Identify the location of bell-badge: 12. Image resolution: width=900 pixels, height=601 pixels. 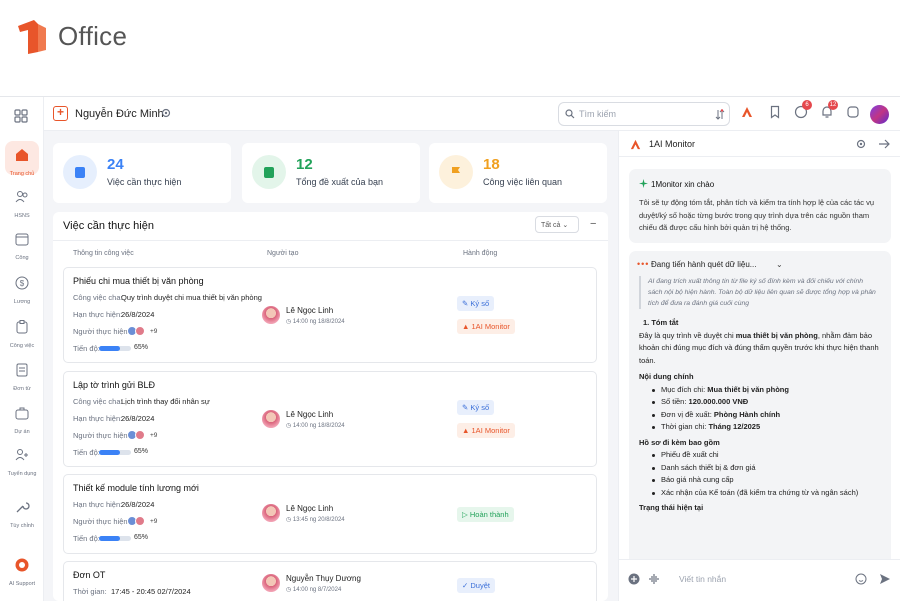
(833, 105).